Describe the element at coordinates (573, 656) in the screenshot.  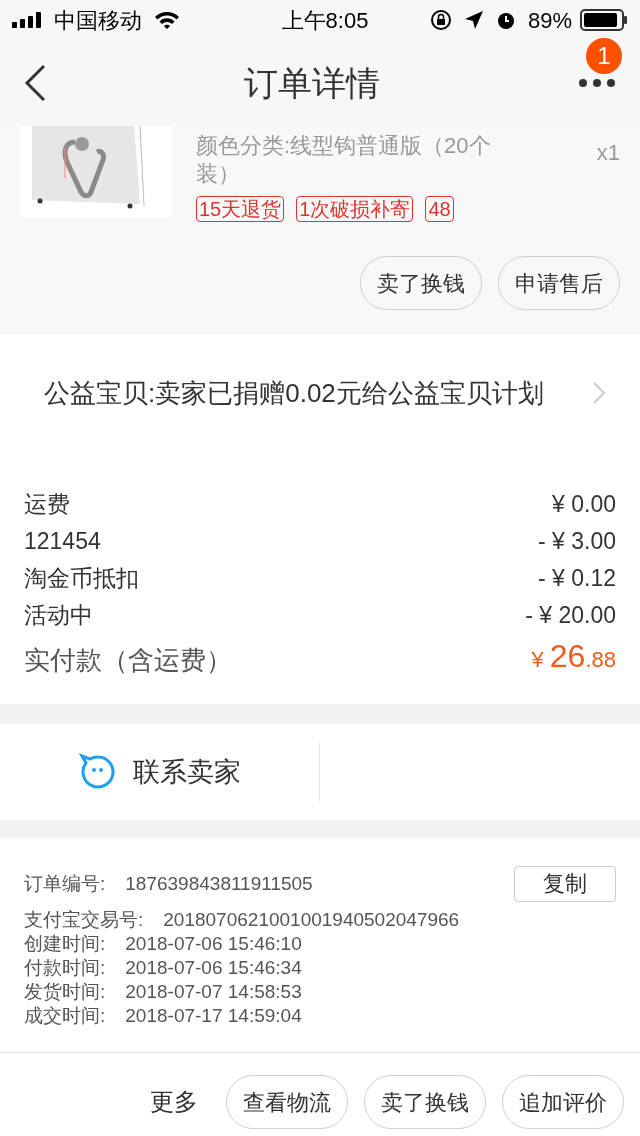
I see `total-amount: ¥ 26.88` at that location.